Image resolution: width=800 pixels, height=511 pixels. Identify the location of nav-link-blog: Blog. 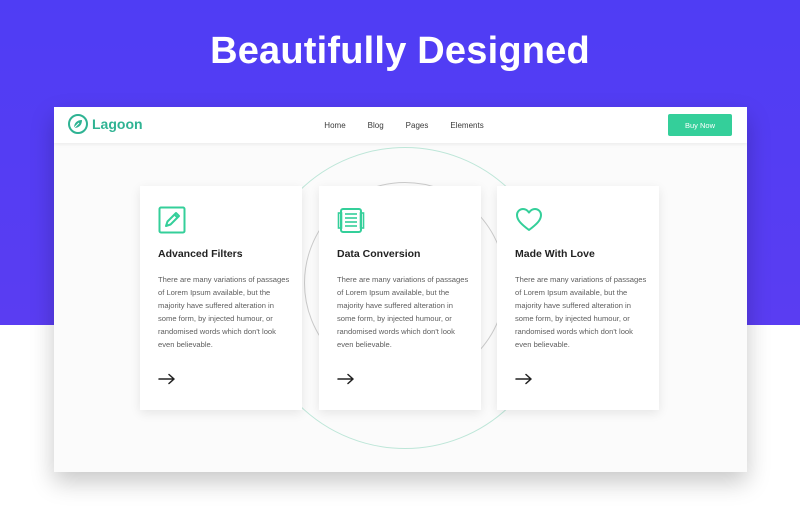
(376, 125).